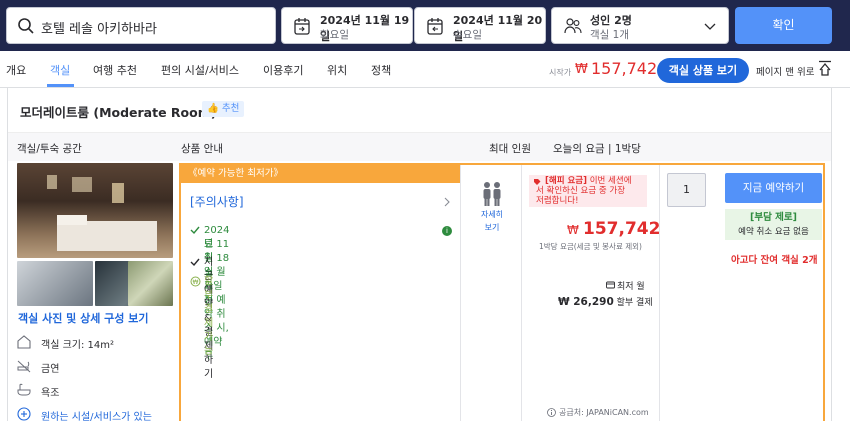 The width and height of the screenshot is (850, 421). I want to click on no-cancellation-fee-badge: [부담 제로] 예약 취소 요금 없음, so click(773, 224).